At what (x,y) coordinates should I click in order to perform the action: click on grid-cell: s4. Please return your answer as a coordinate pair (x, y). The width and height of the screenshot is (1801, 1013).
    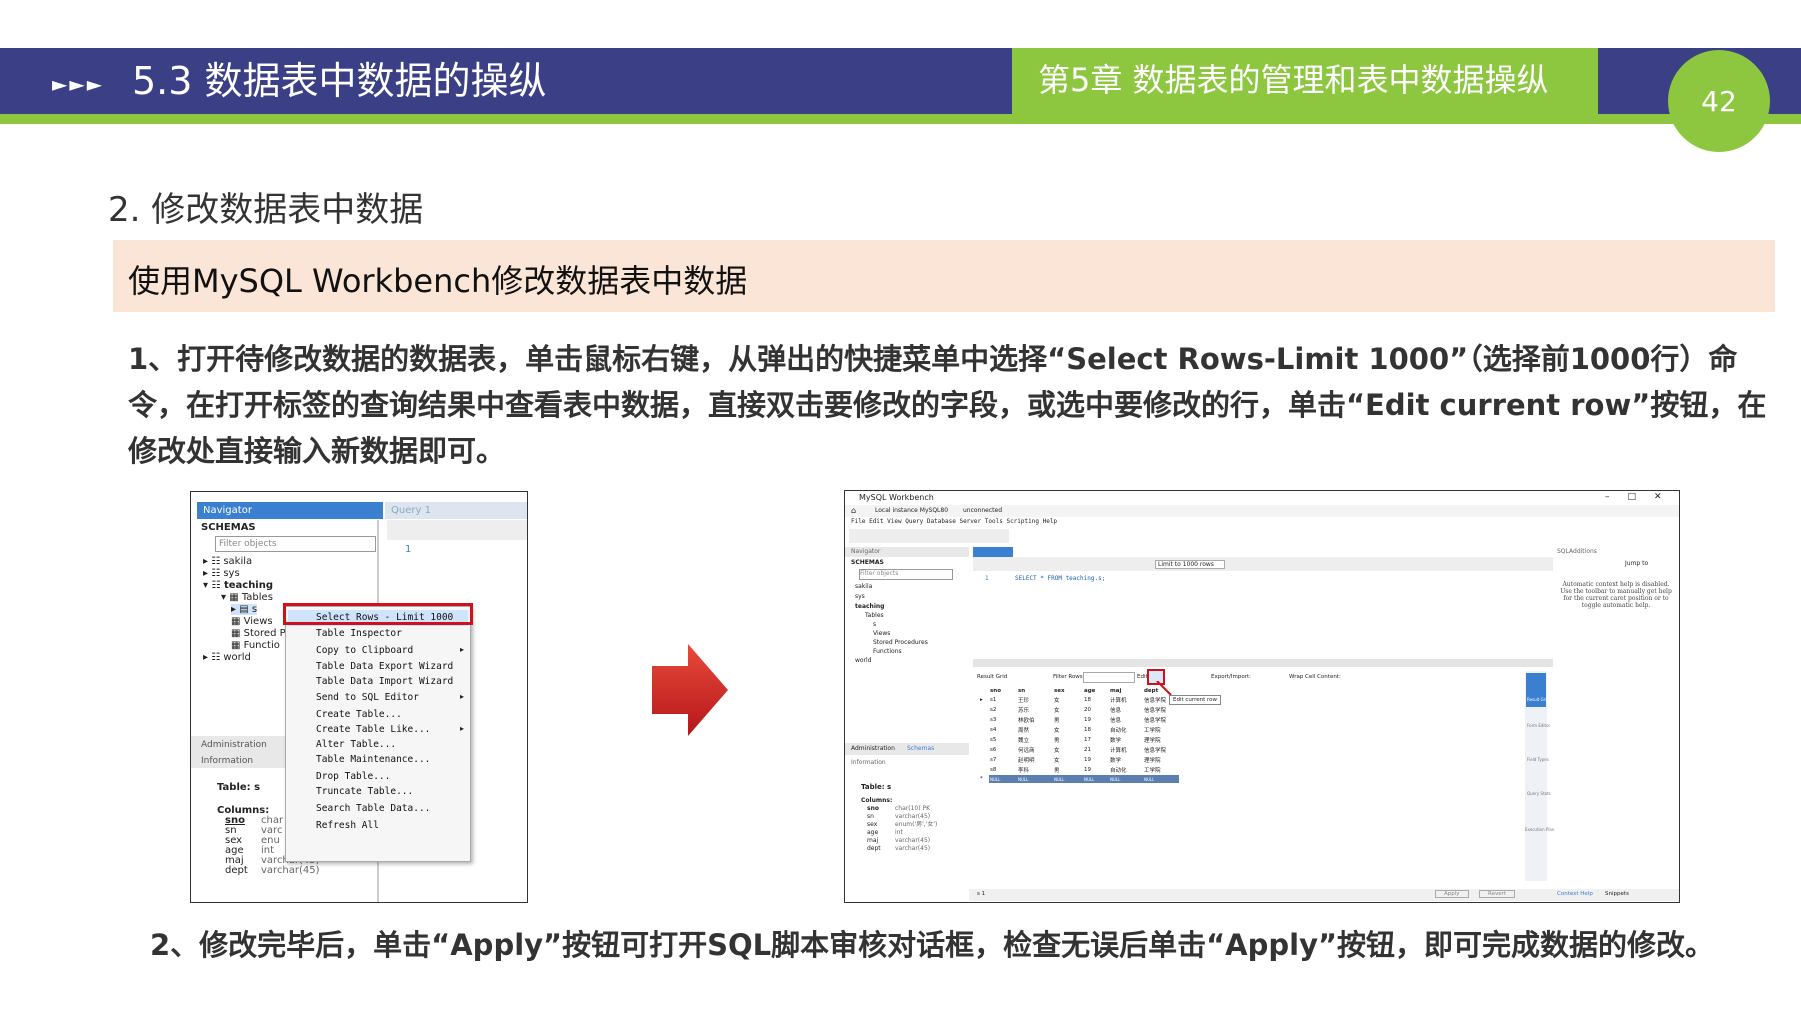
    Looking at the image, I should click on (1003, 730).